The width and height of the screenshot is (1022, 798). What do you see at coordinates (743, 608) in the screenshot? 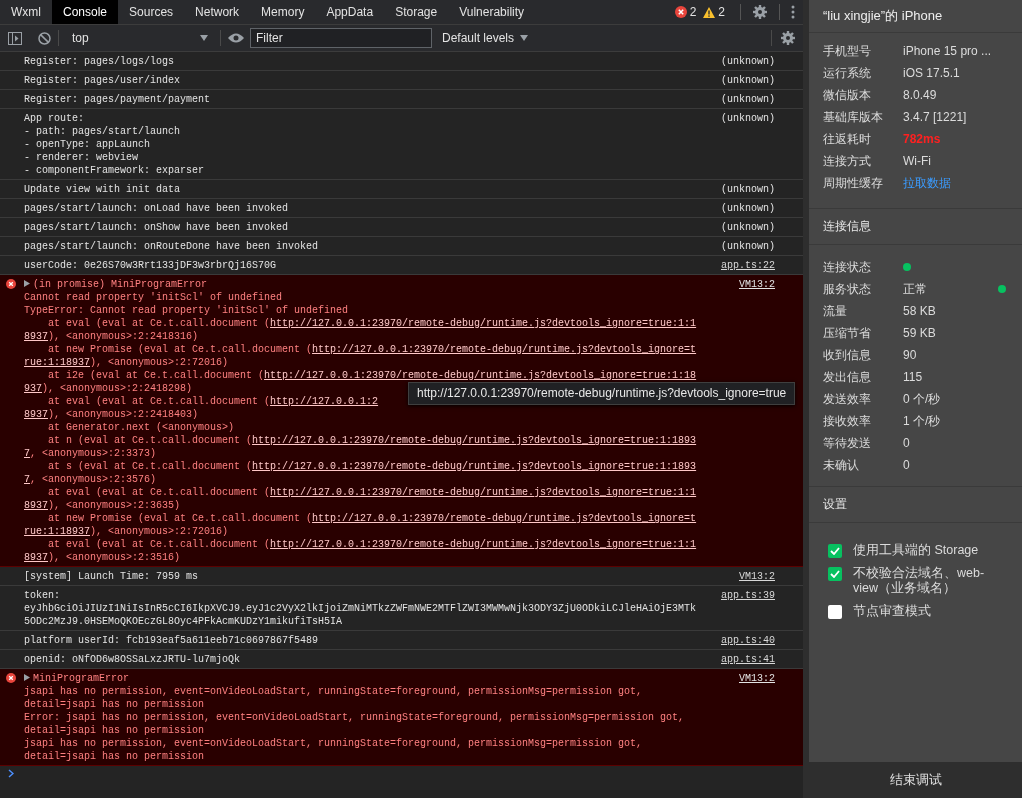
I see `source-link: app.ts:39` at bounding box center [743, 608].